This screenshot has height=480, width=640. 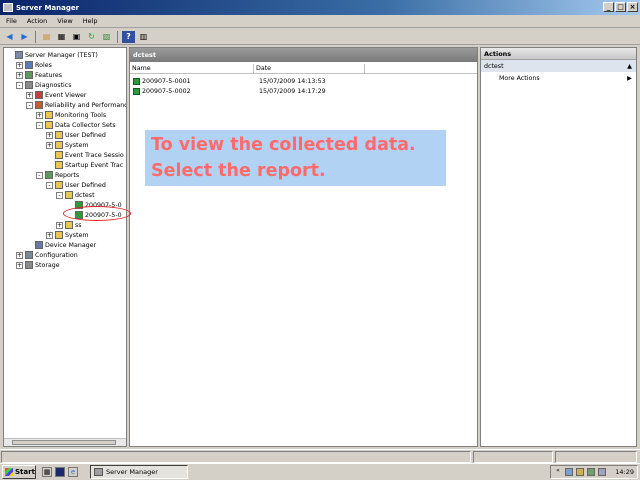 I want to click on more-actions-item: More Actions ▶, so click(x=558, y=78).